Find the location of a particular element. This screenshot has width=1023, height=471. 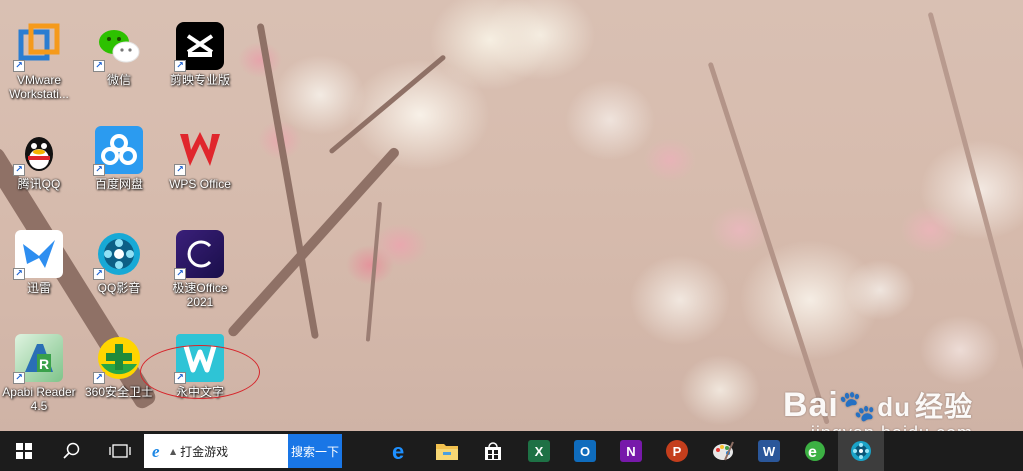

desktop-icon-apabi: R ↗ Apabi Reader 4.5 is located at coordinates (39, 373).